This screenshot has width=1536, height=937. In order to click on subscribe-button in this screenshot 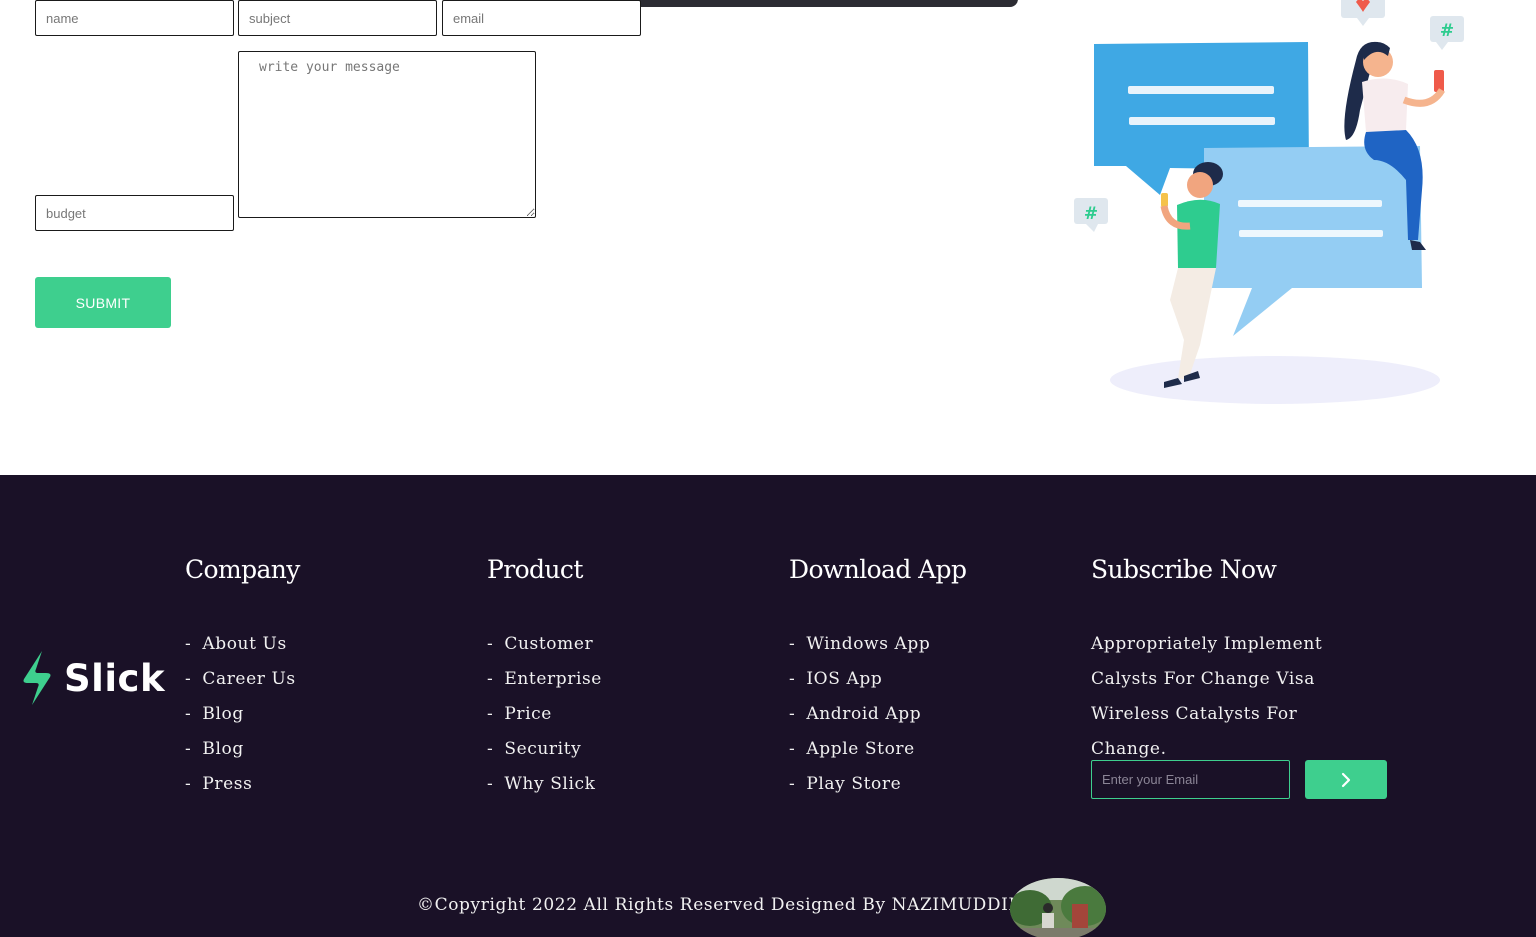, I will do `click(1346, 779)`.